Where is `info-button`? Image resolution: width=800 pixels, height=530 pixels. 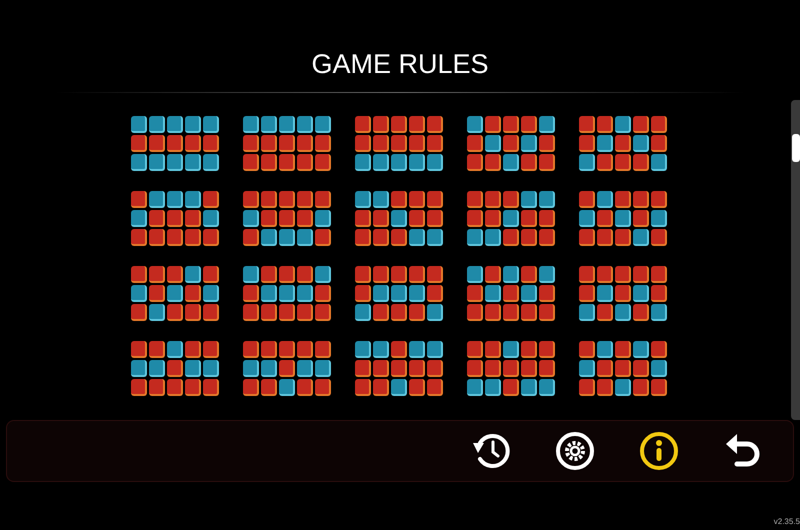
info-button is located at coordinates (659, 451).